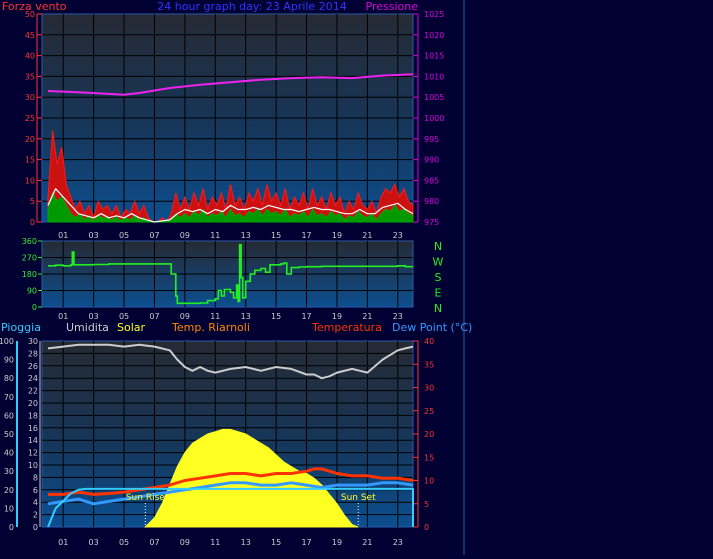  What do you see at coordinates (33, 453) in the screenshot?
I see `humidity-tick-label: 12` at bounding box center [33, 453].